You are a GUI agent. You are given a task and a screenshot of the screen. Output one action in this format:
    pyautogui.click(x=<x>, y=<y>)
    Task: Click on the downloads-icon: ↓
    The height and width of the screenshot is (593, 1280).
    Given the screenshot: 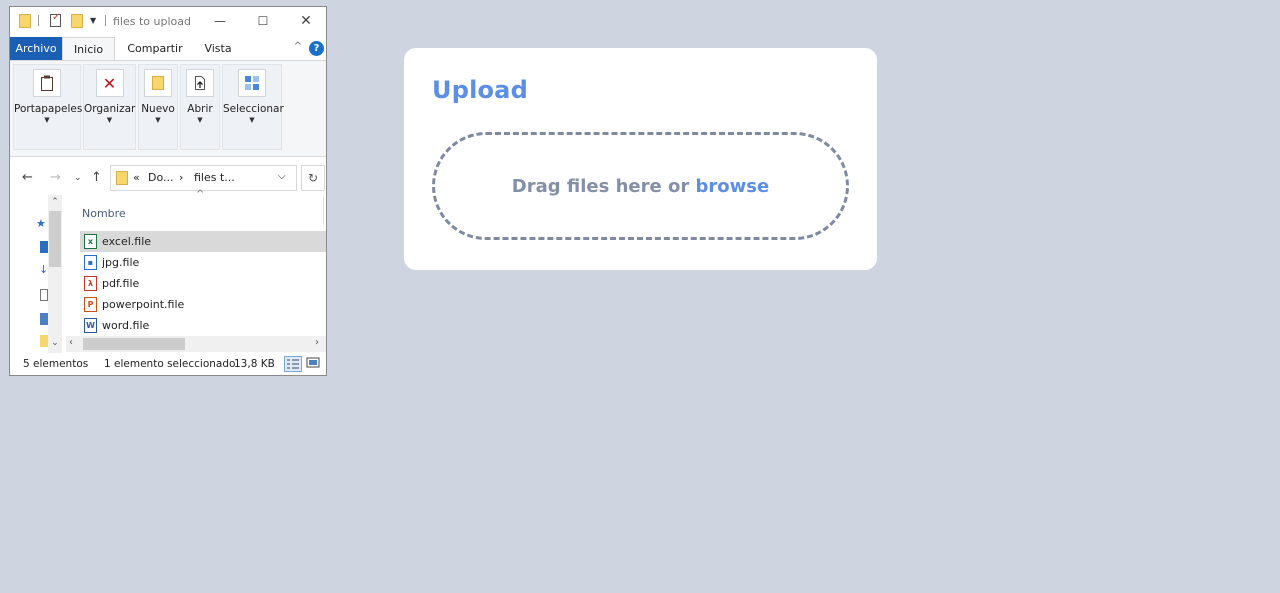 What is the action you would take?
    pyautogui.click(x=43, y=269)
    